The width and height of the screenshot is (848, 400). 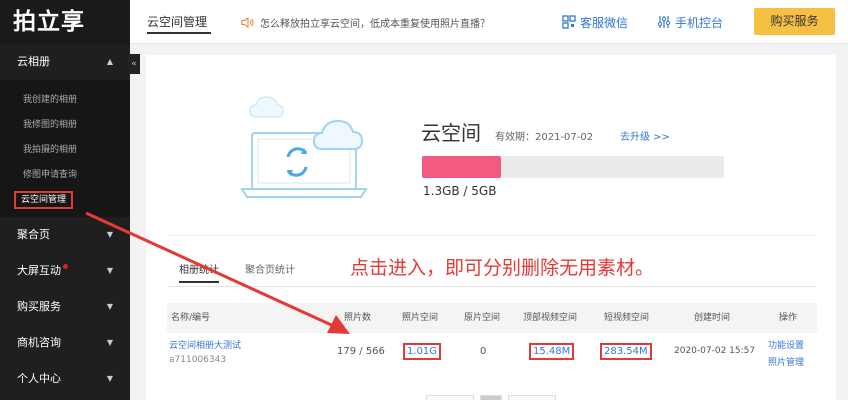 I want to click on album-name-link: 云空间相册大测试, so click(x=205, y=344).